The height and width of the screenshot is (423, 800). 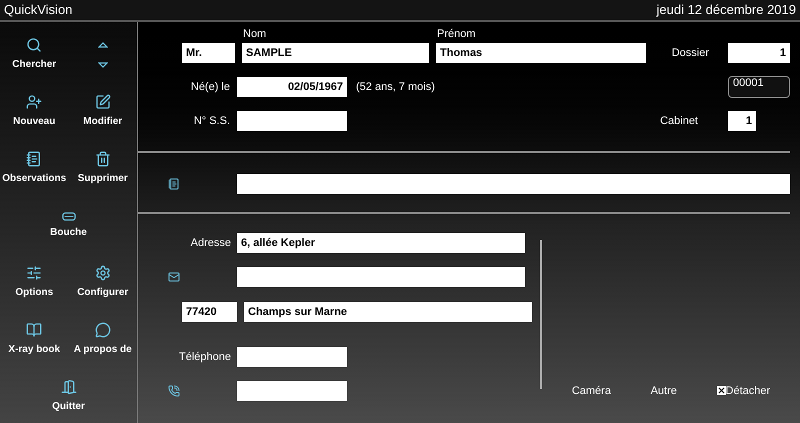 I want to click on input-field: Champs sur Marne, so click(x=388, y=312).